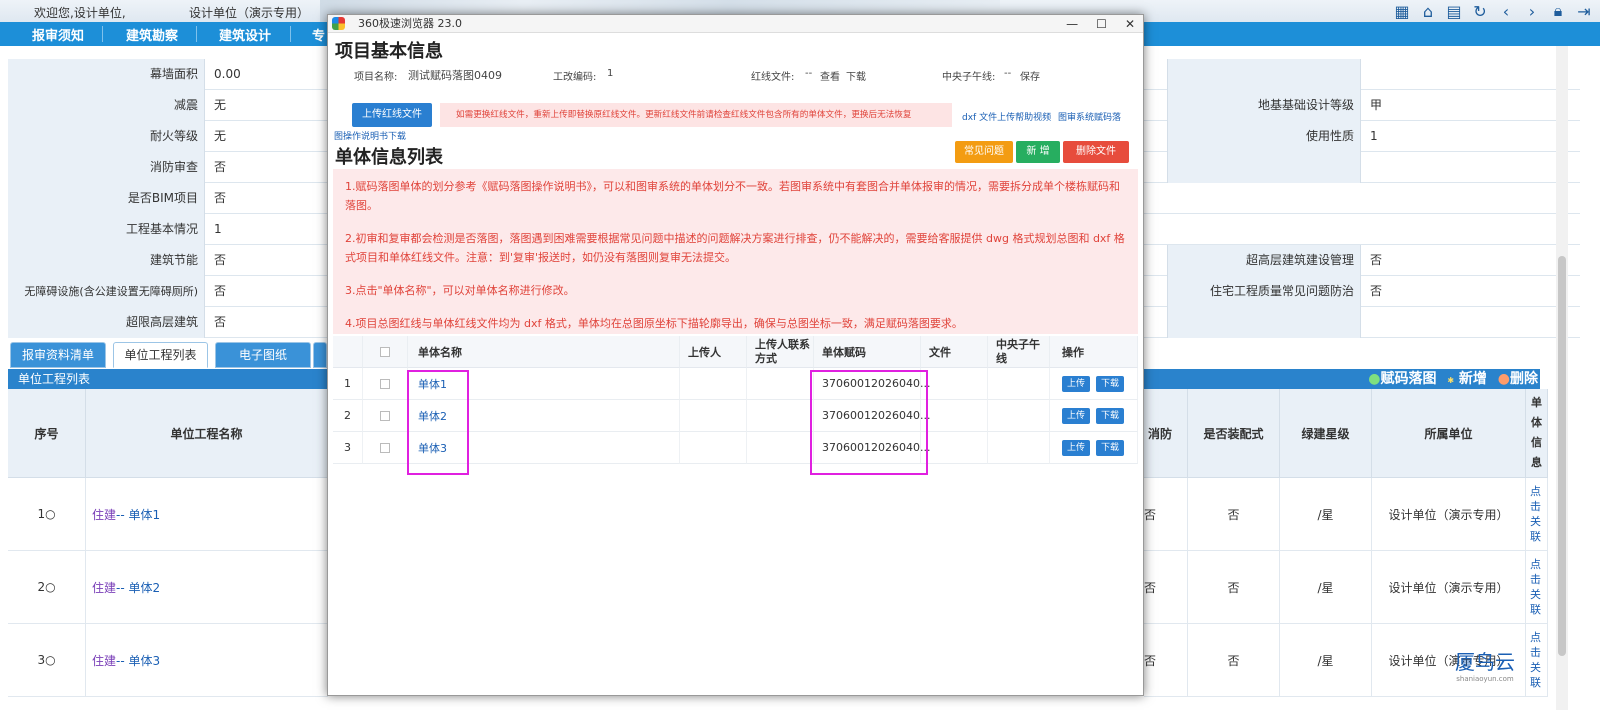  I want to click on forward-icon: ›, so click(1532, 11).